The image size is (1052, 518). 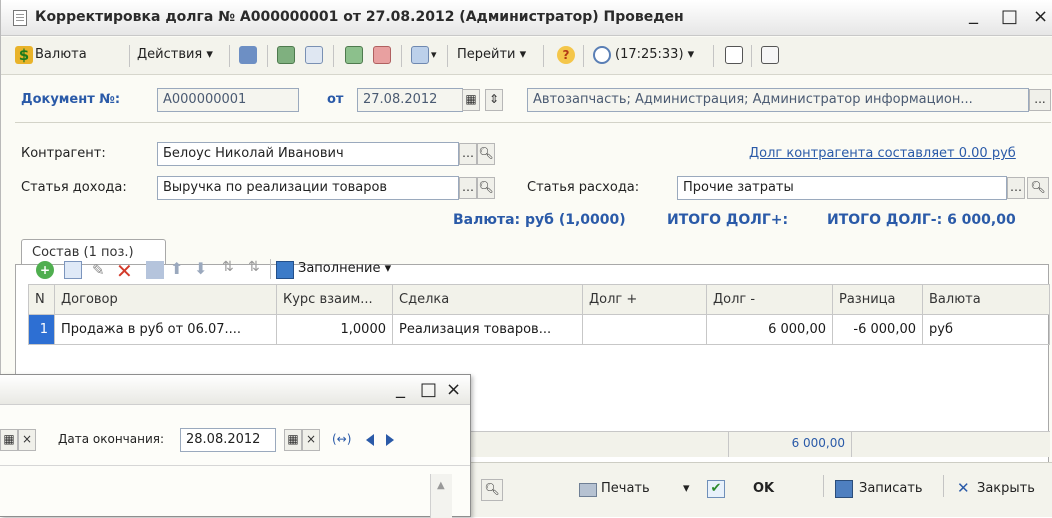 What do you see at coordinates (1038, 188) in the screenshot?
I see `expense-search-icon: 🔍︎` at bounding box center [1038, 188].